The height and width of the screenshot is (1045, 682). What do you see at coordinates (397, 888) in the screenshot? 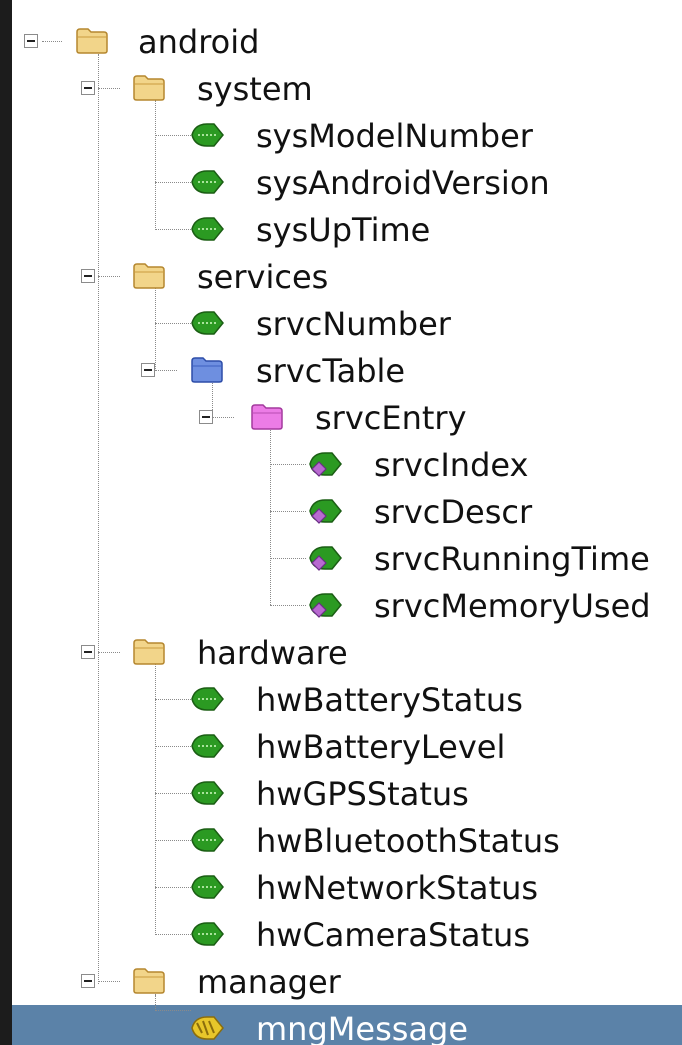
I see `tree-leaf-label: hwNetworkStatus` at bounding box center [397, 888].